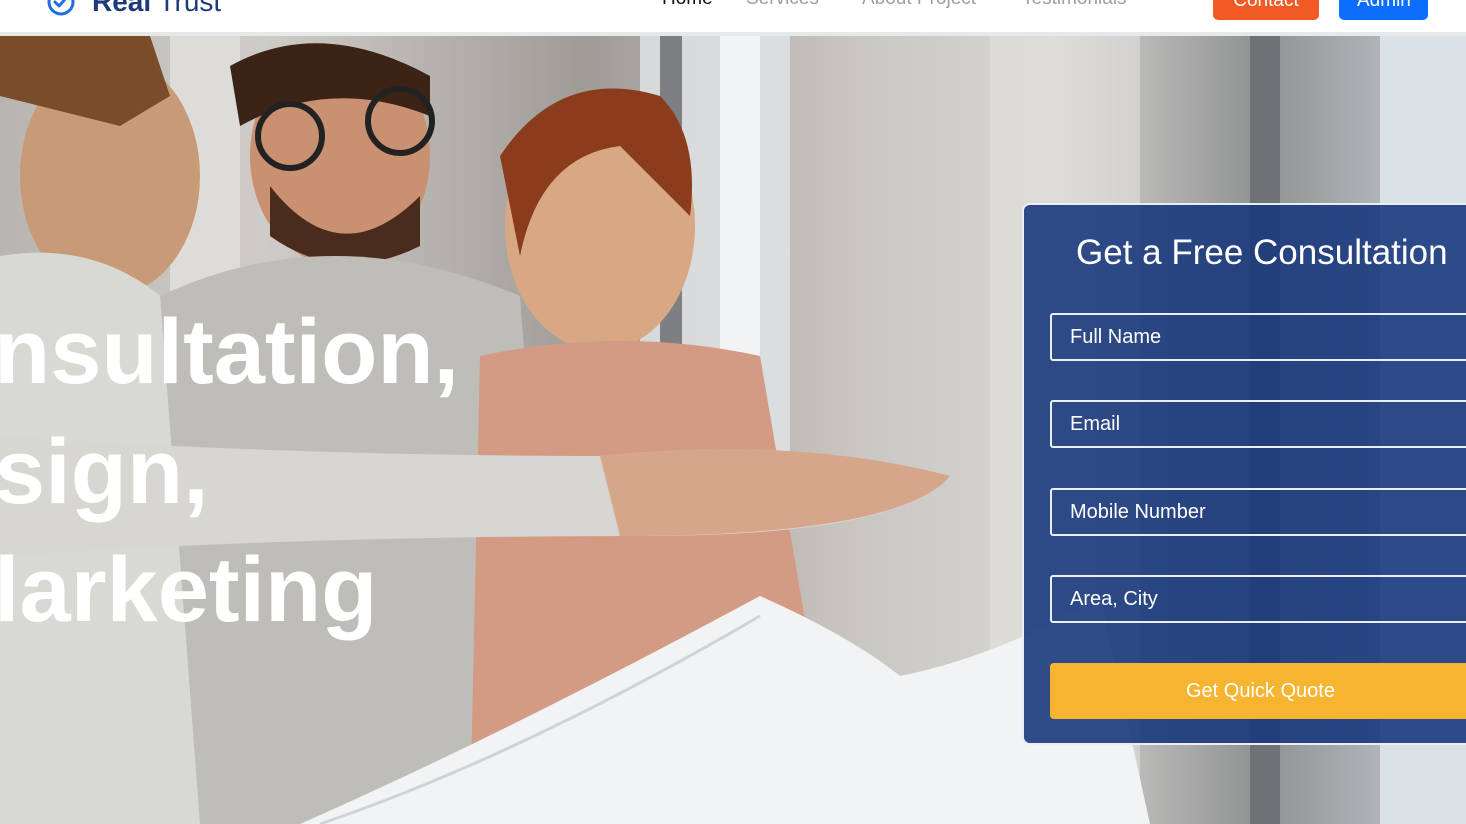  I want to click on form-title: Get a Free Consultation, so click(1262, 252).